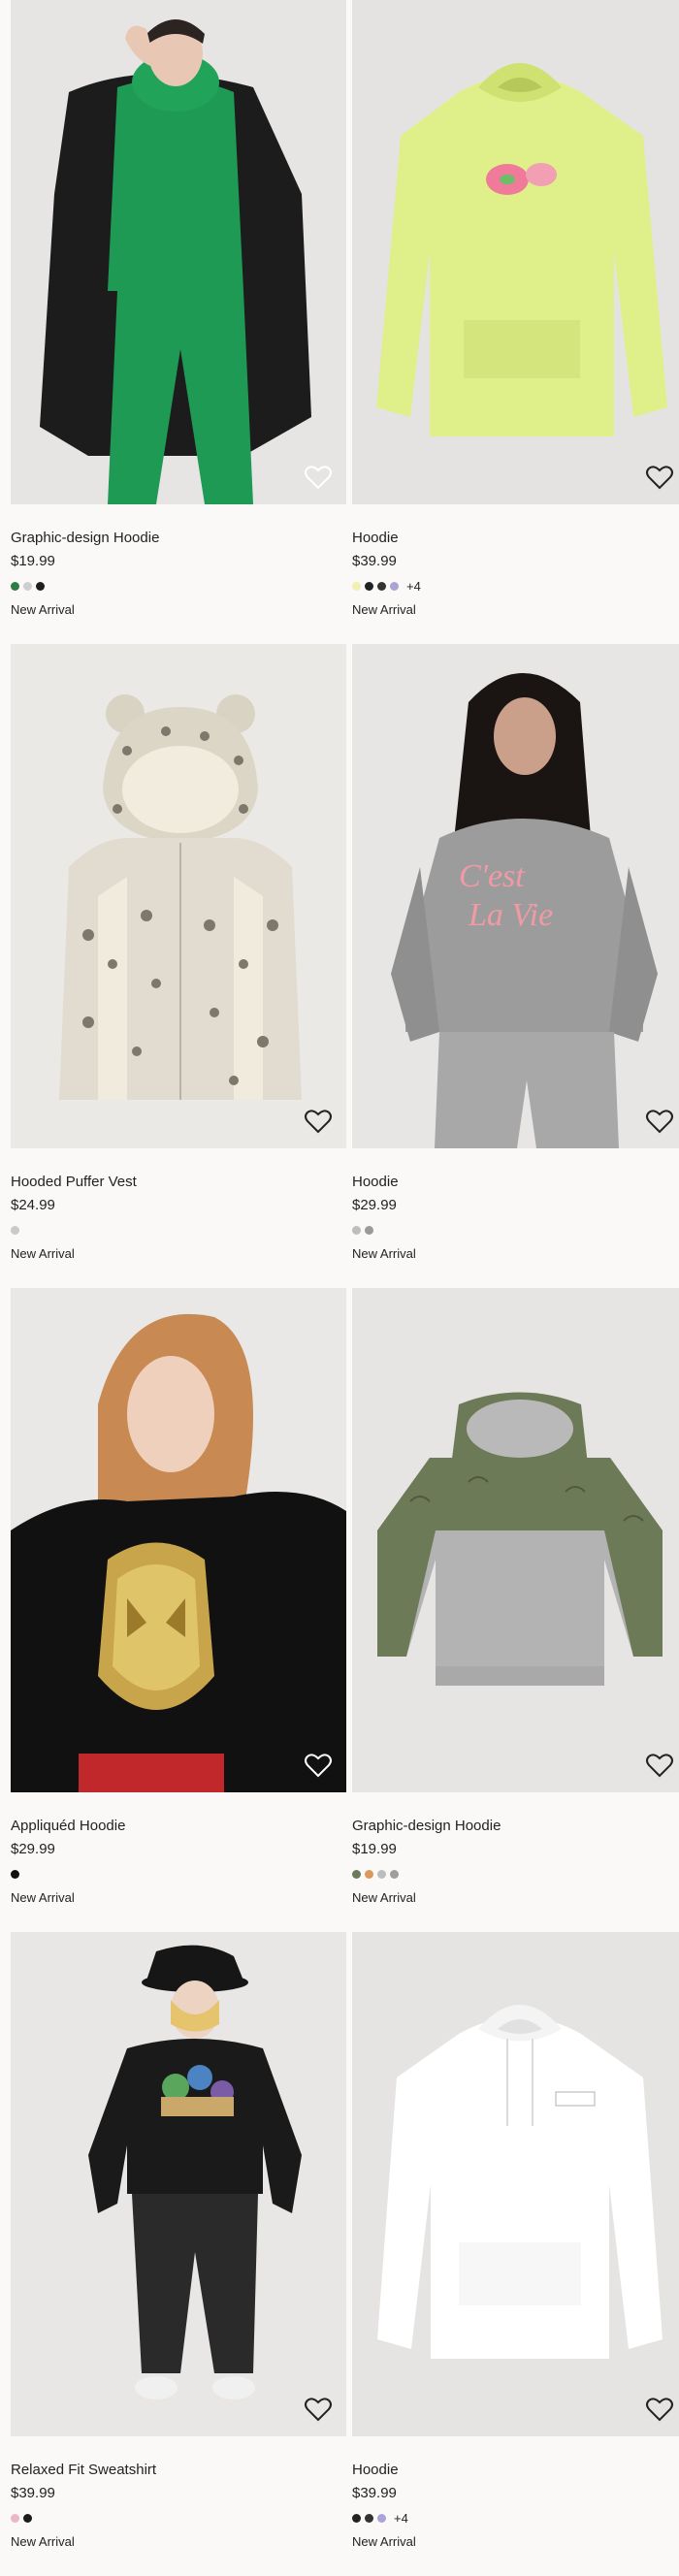  What do you see at coordinates (178, 1848) in the screenshot?
I see `product-info: Appliquéd Hoodie $29.99 New Arrival` at bounding box center [178, 1848].